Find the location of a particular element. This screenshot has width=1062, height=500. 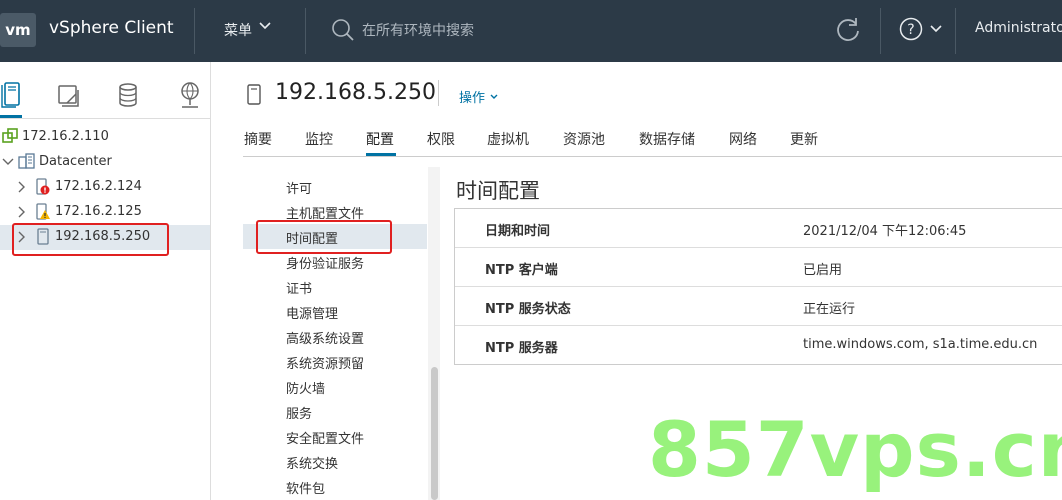

config-menu-item: 防火墙 is located at coordinates (335, 386).